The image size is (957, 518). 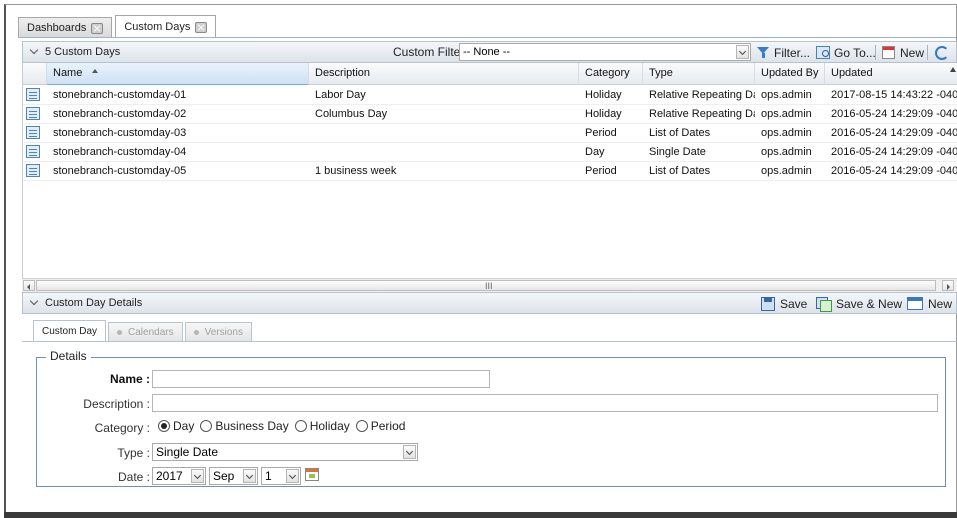 I want to click on refresh-button, so click(x=942, y=52).